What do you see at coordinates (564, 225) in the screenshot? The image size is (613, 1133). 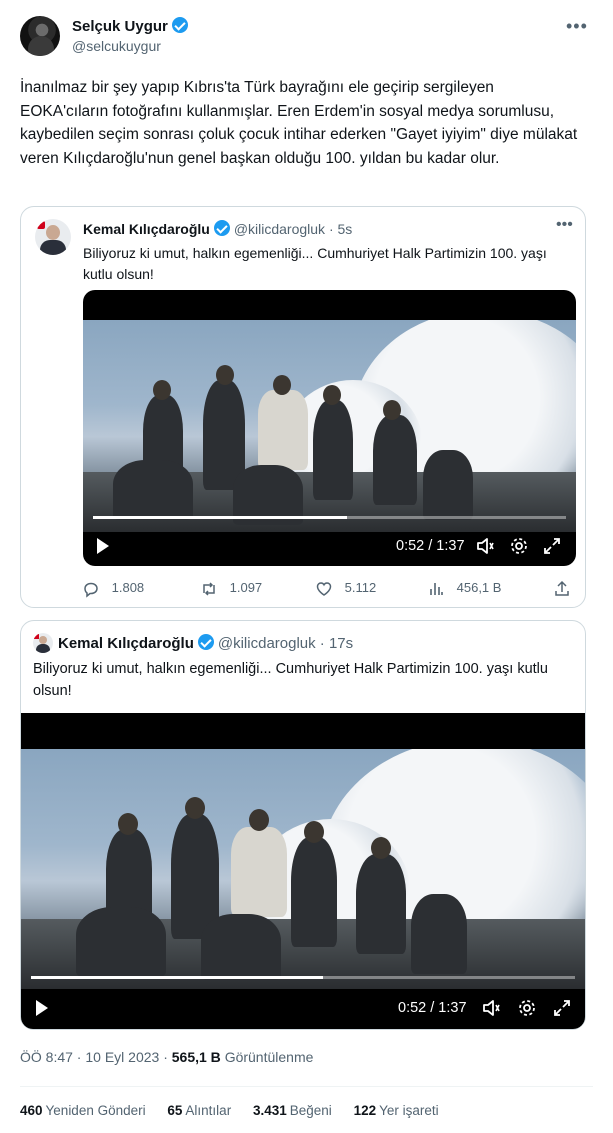 I see `quoted-more-options-icon: •••` at bounding box center [564, 225].